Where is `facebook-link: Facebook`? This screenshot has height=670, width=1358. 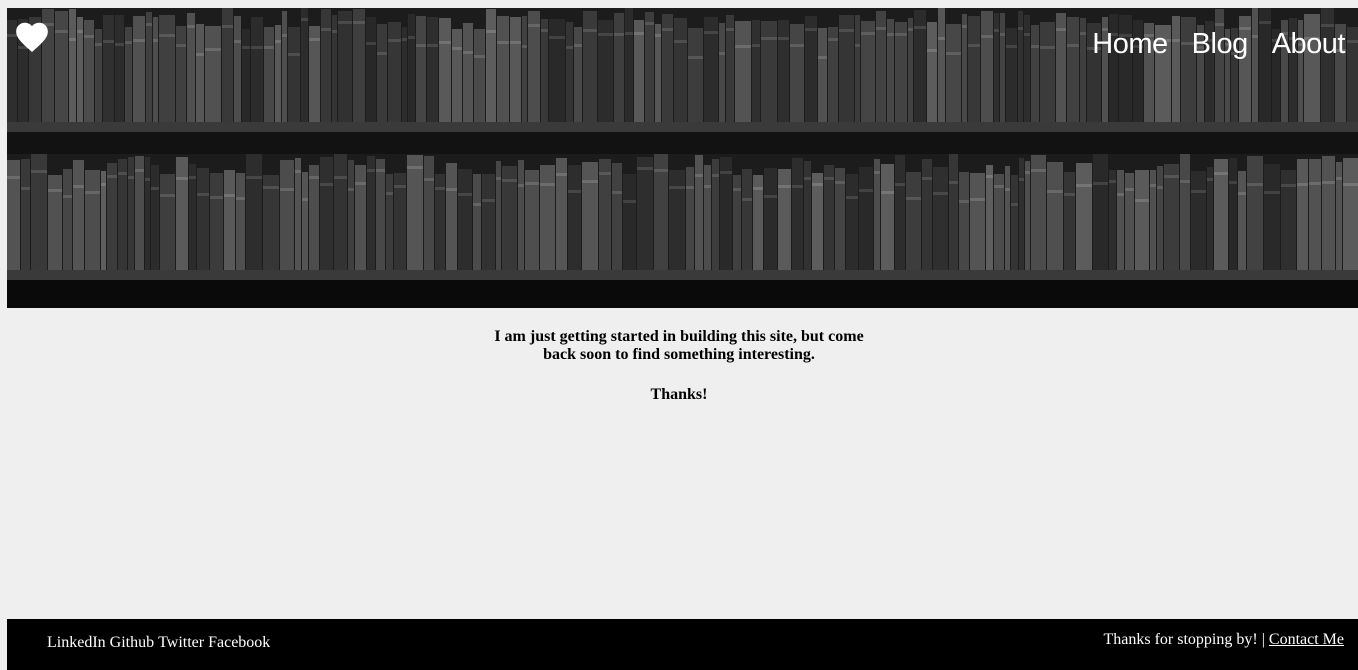 facebook-link: Facebook is located at coordinates (239, 643).